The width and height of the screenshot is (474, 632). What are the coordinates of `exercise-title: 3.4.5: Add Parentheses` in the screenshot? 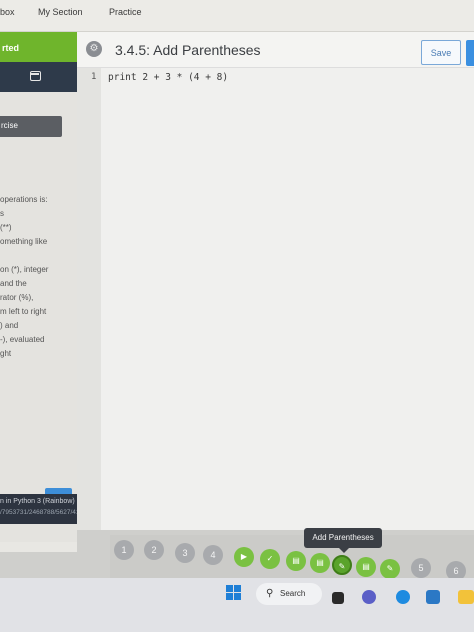 It's located at (188, 50).